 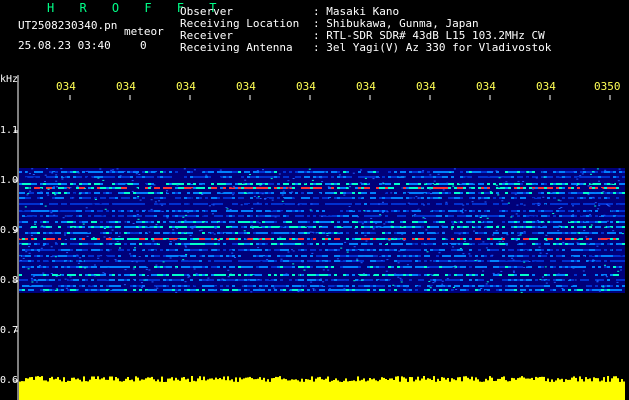 What do you see at coordinates (432, 47) in the screenshot?
I see `info-value-antenna: : 3el Yagi(V) Az 330 for Vladivostok` at bounding box center [432, 47].